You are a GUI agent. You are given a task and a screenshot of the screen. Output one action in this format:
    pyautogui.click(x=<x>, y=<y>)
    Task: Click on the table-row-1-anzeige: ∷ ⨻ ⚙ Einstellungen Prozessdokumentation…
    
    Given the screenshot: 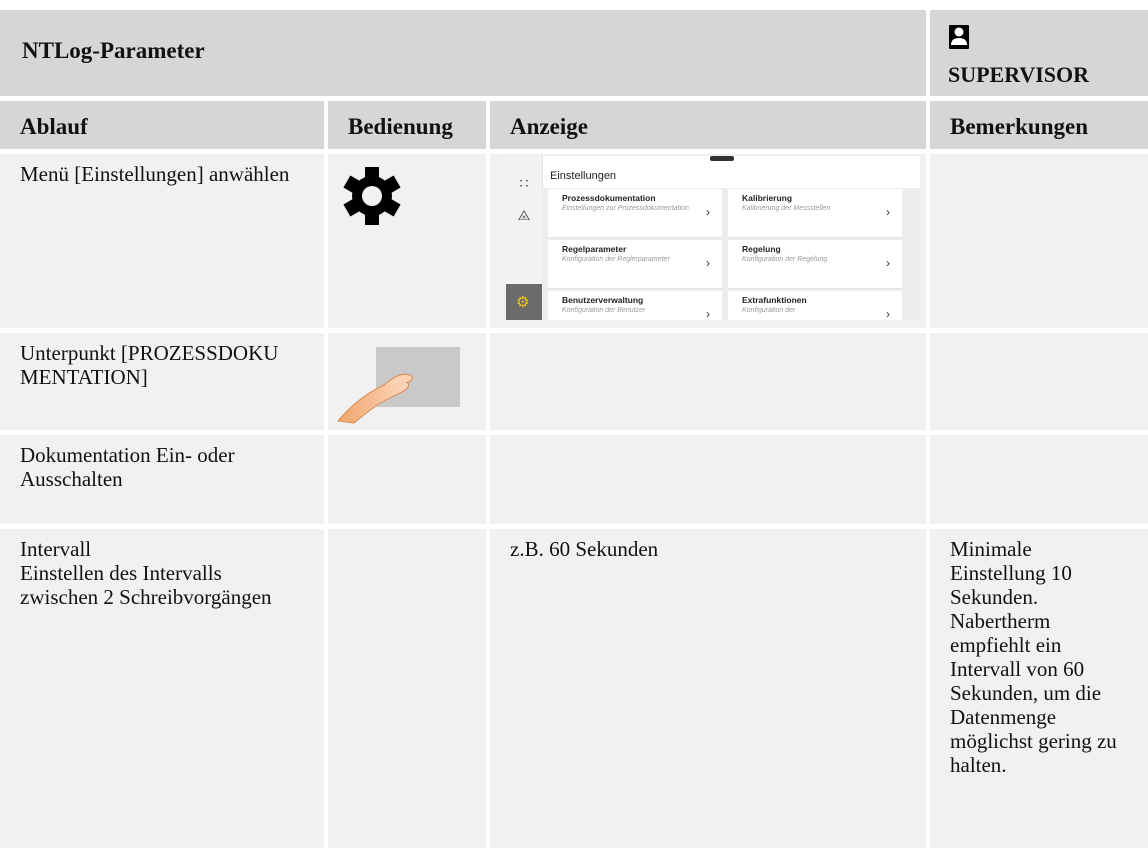 What is the action you would take?
    pyautogui.click(x=708, y=241)
    